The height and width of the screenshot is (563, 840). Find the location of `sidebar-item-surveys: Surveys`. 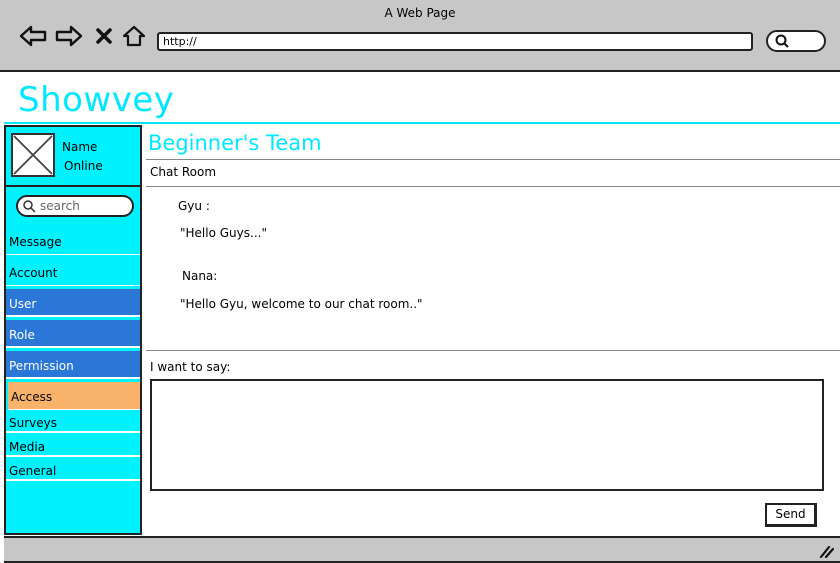

sidebar-item-surveys: Surveys is located at coordinates (73, 423).